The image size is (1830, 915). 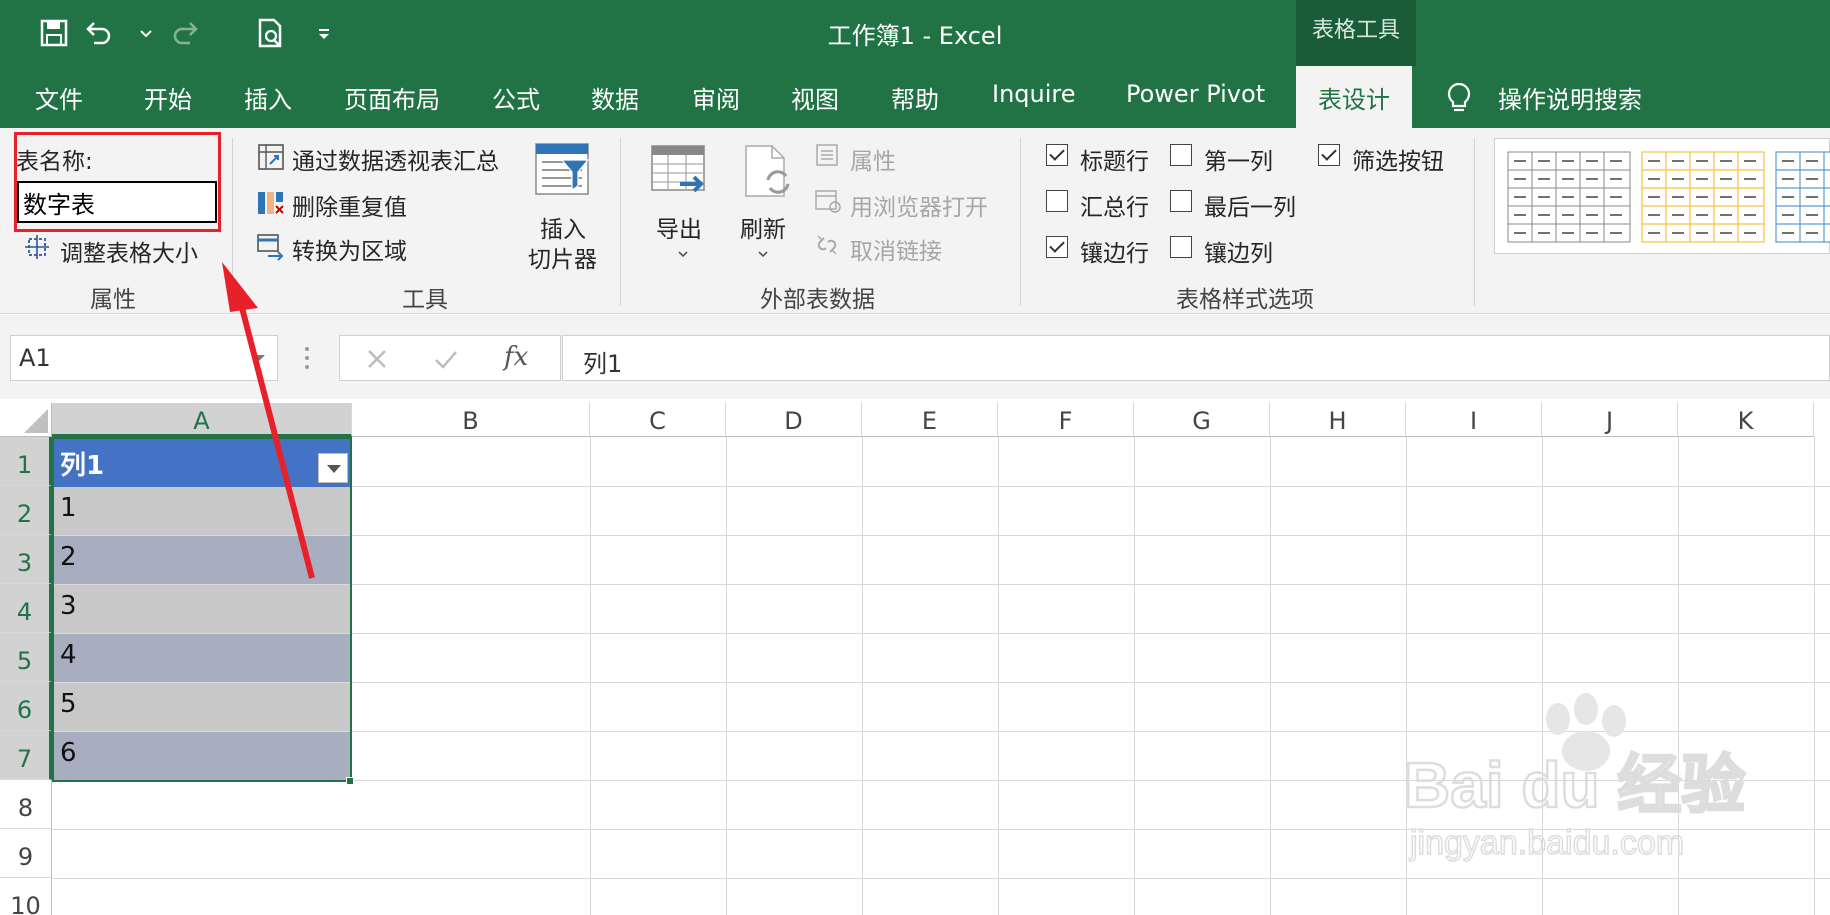 I want to click on insert-slicer-button-line2: 切片器, so click(x=562, y=257).